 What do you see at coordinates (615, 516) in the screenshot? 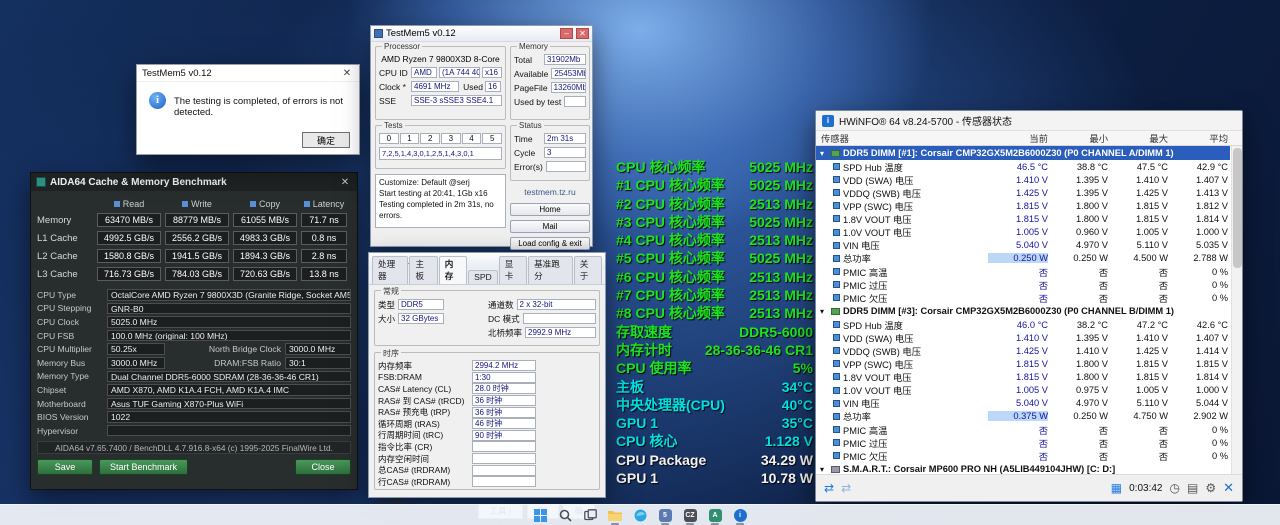
I see `file-explorer-button` at bounding box center [615, 516].